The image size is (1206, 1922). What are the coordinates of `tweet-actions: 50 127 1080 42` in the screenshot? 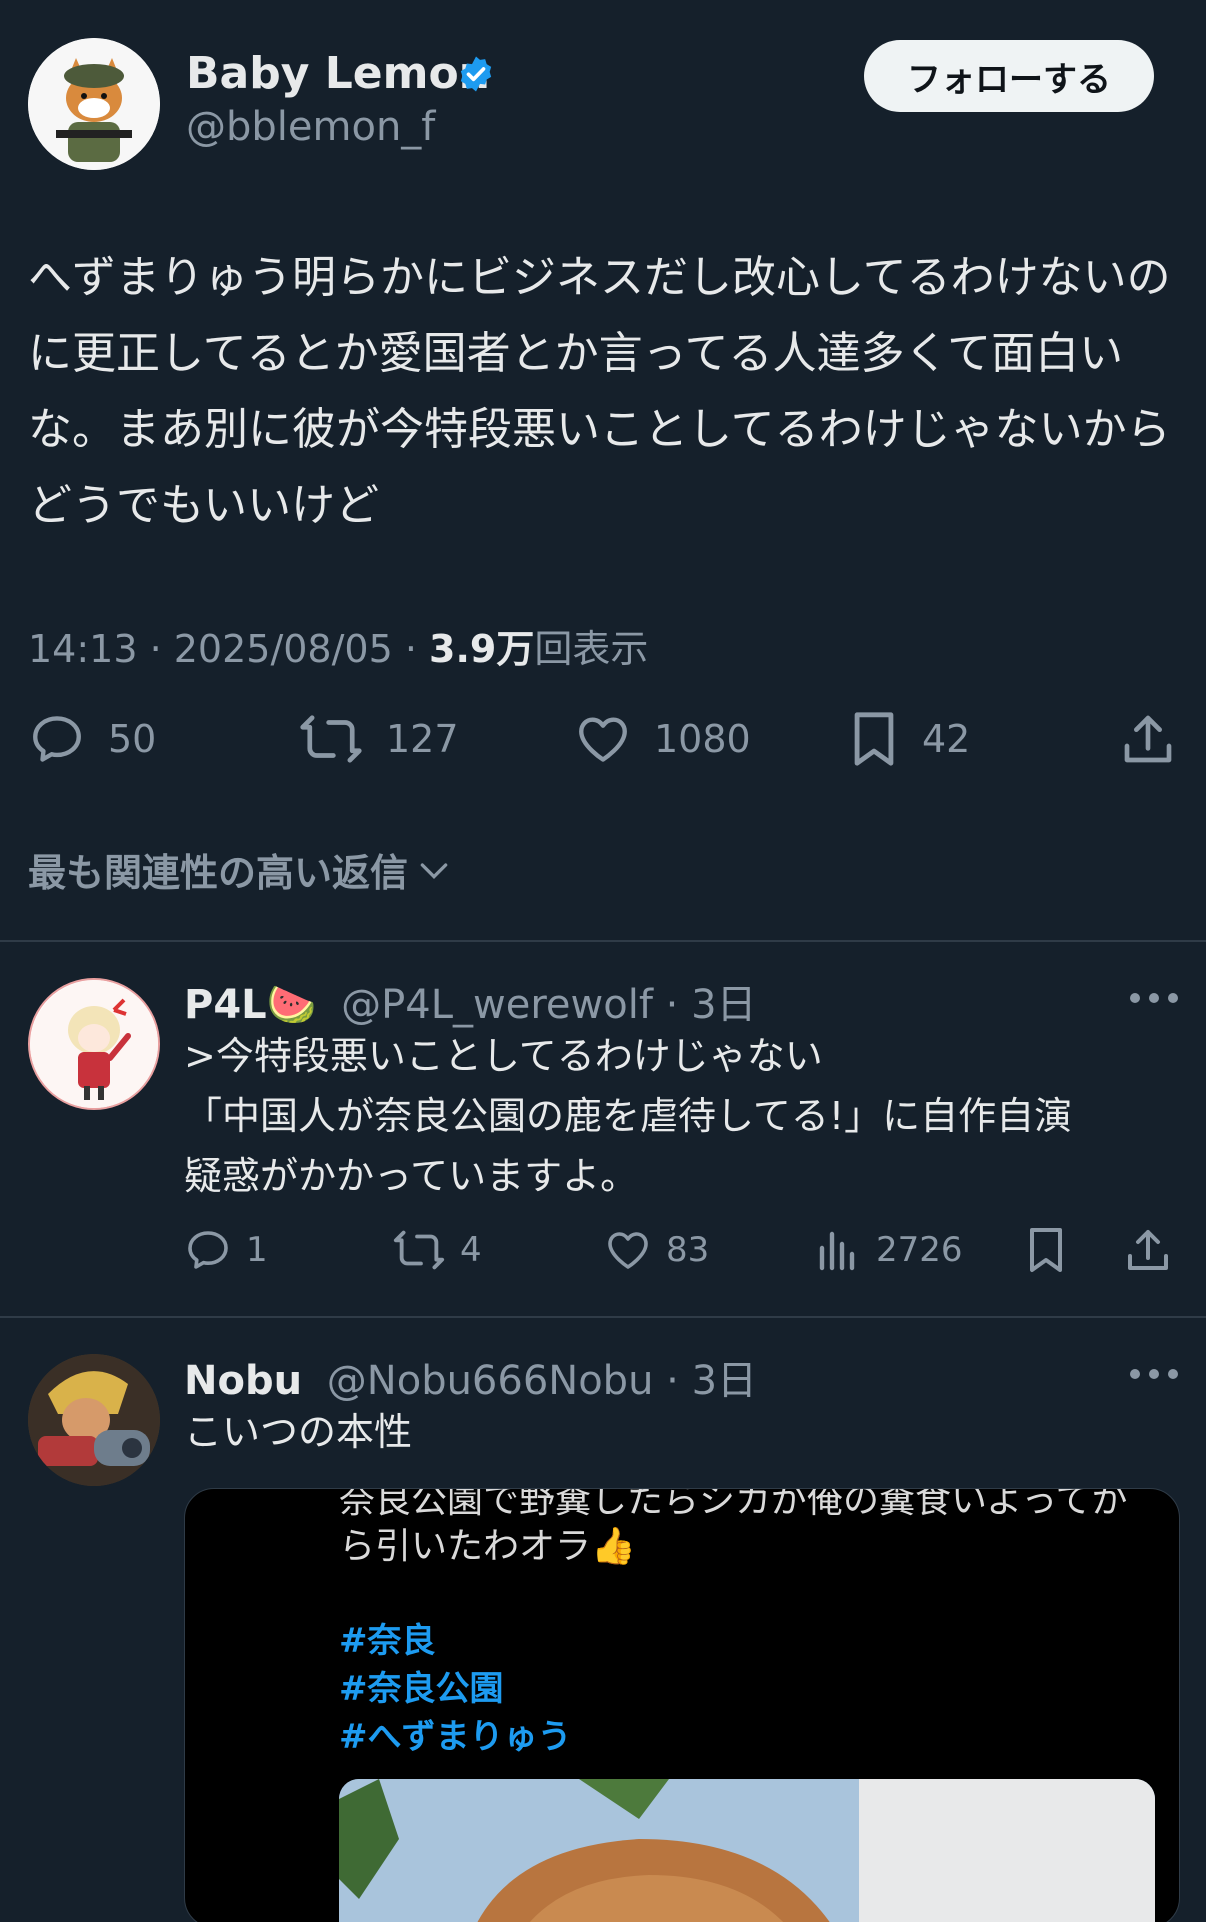 It's located at (603, 745).